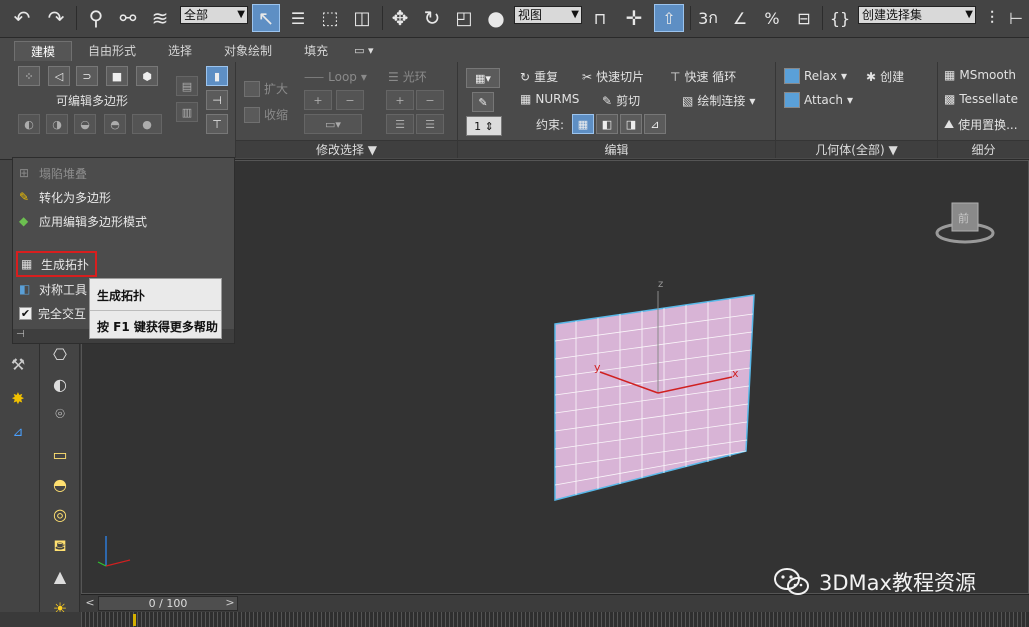 The image size is (1029, 627). What do you see at coordinates (60, 354) in the screenshot?
I see `camera-icon: ⎔` at bounding box center [60, 354].